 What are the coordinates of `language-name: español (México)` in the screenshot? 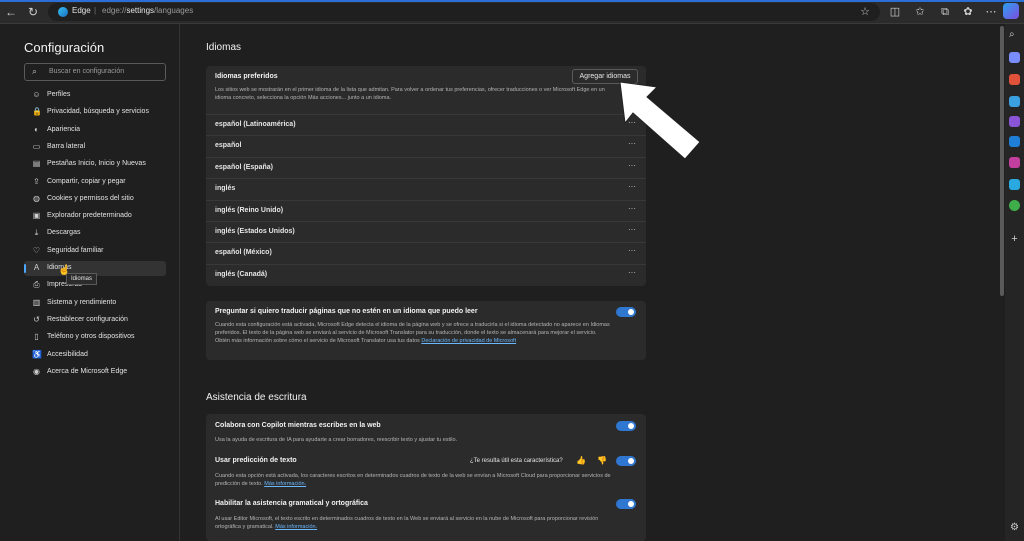 It's located at (243, 253).